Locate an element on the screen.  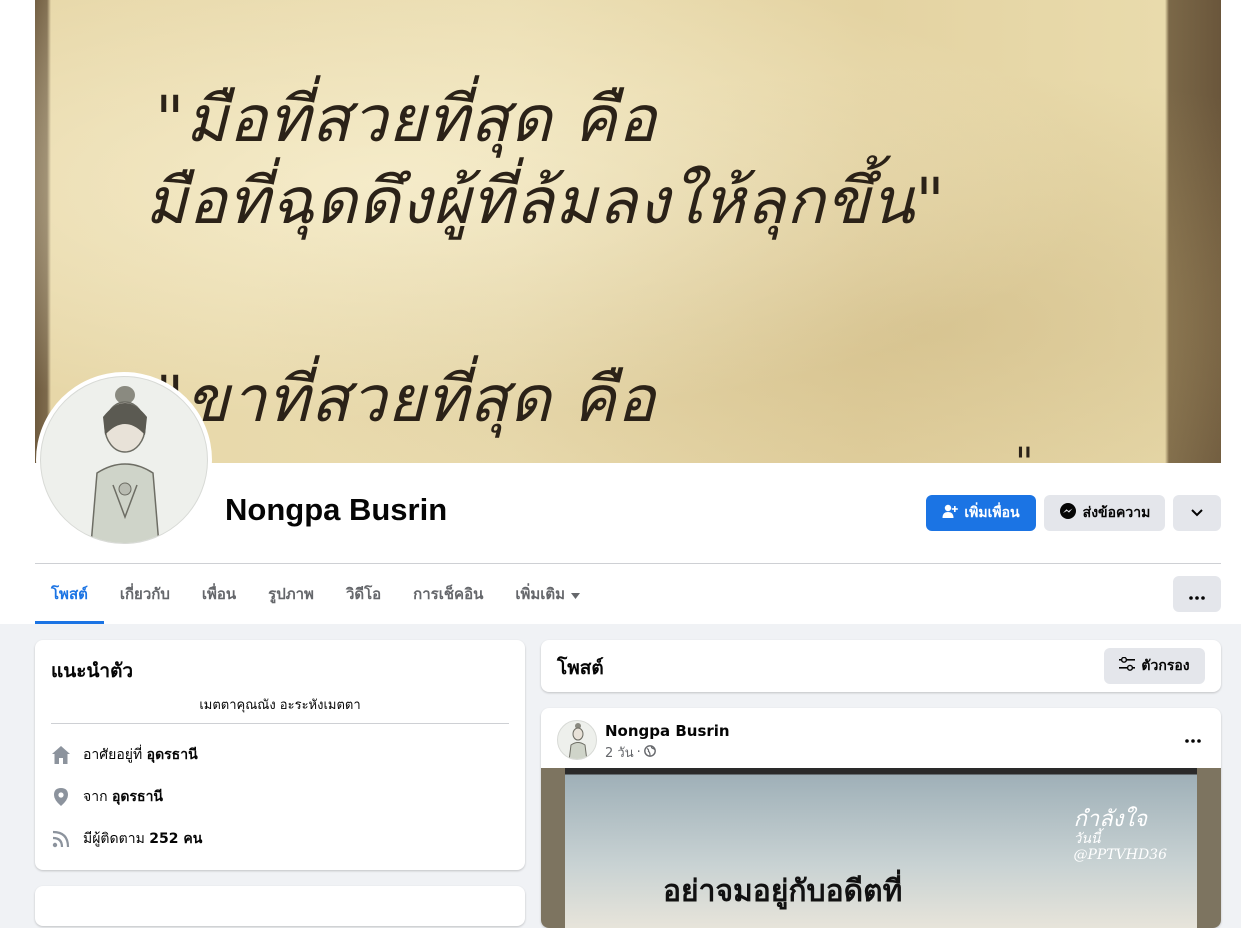
tab-more: เพิ่มเติม is located at coordinates (547, 594).